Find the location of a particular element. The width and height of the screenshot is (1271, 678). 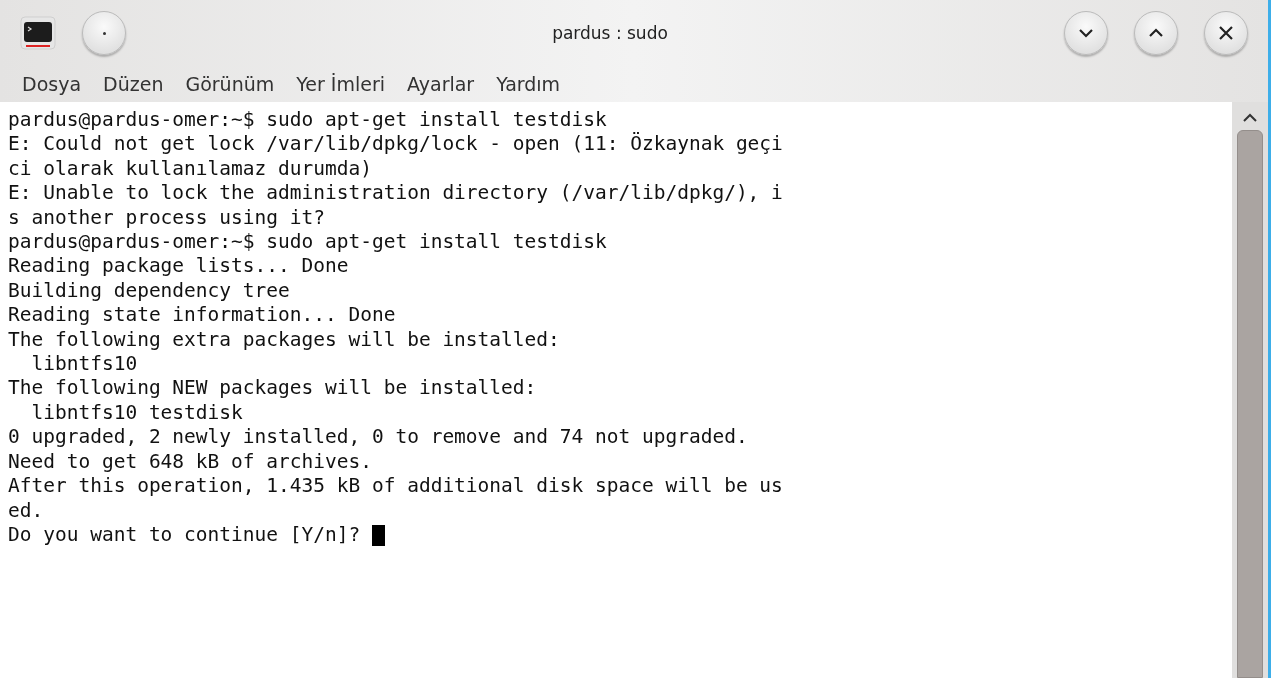

menu-item: Yardım is located at coordinates (528, 84).